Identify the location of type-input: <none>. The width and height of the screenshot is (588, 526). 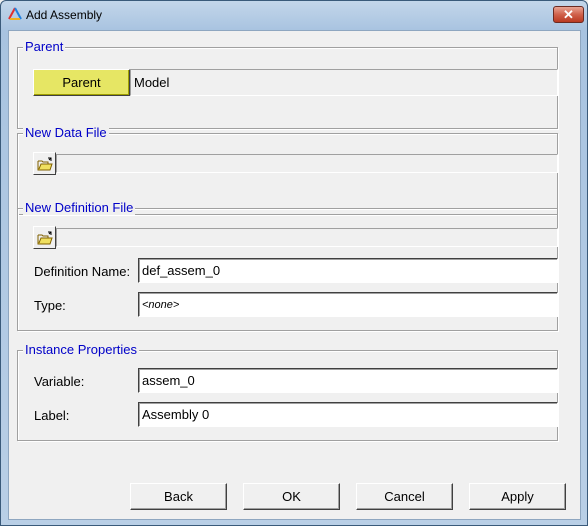
(348, 304).